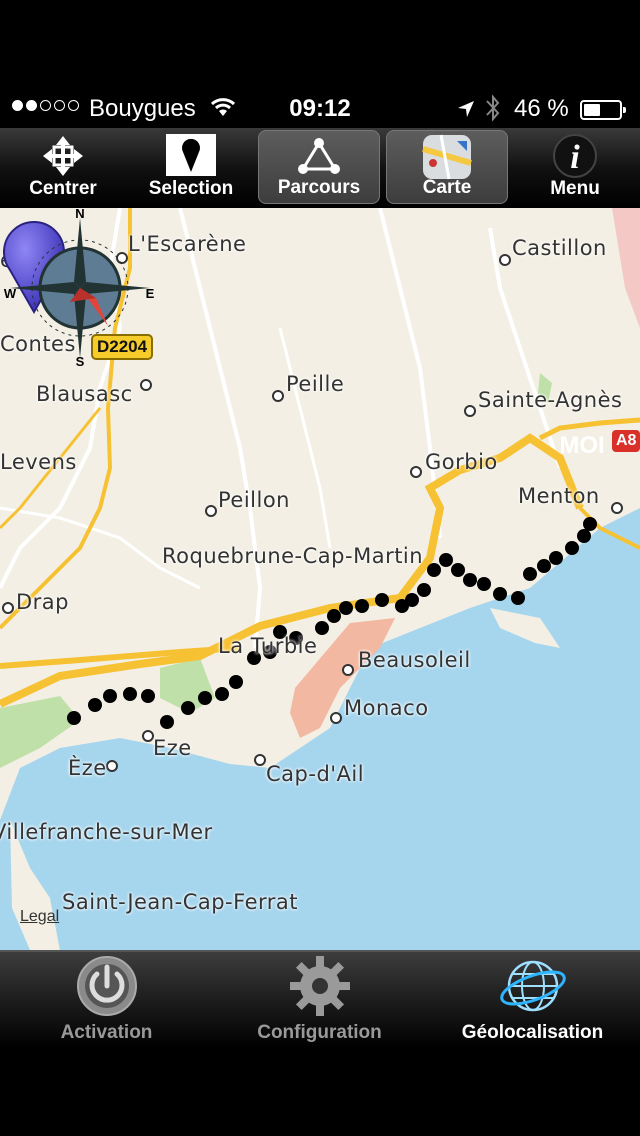 Image resolution: width=640 pixels, height=1136 pixels. Describe the element at coordinates (150, 293) in the screenshot. I see `compass-east: E` at that location.